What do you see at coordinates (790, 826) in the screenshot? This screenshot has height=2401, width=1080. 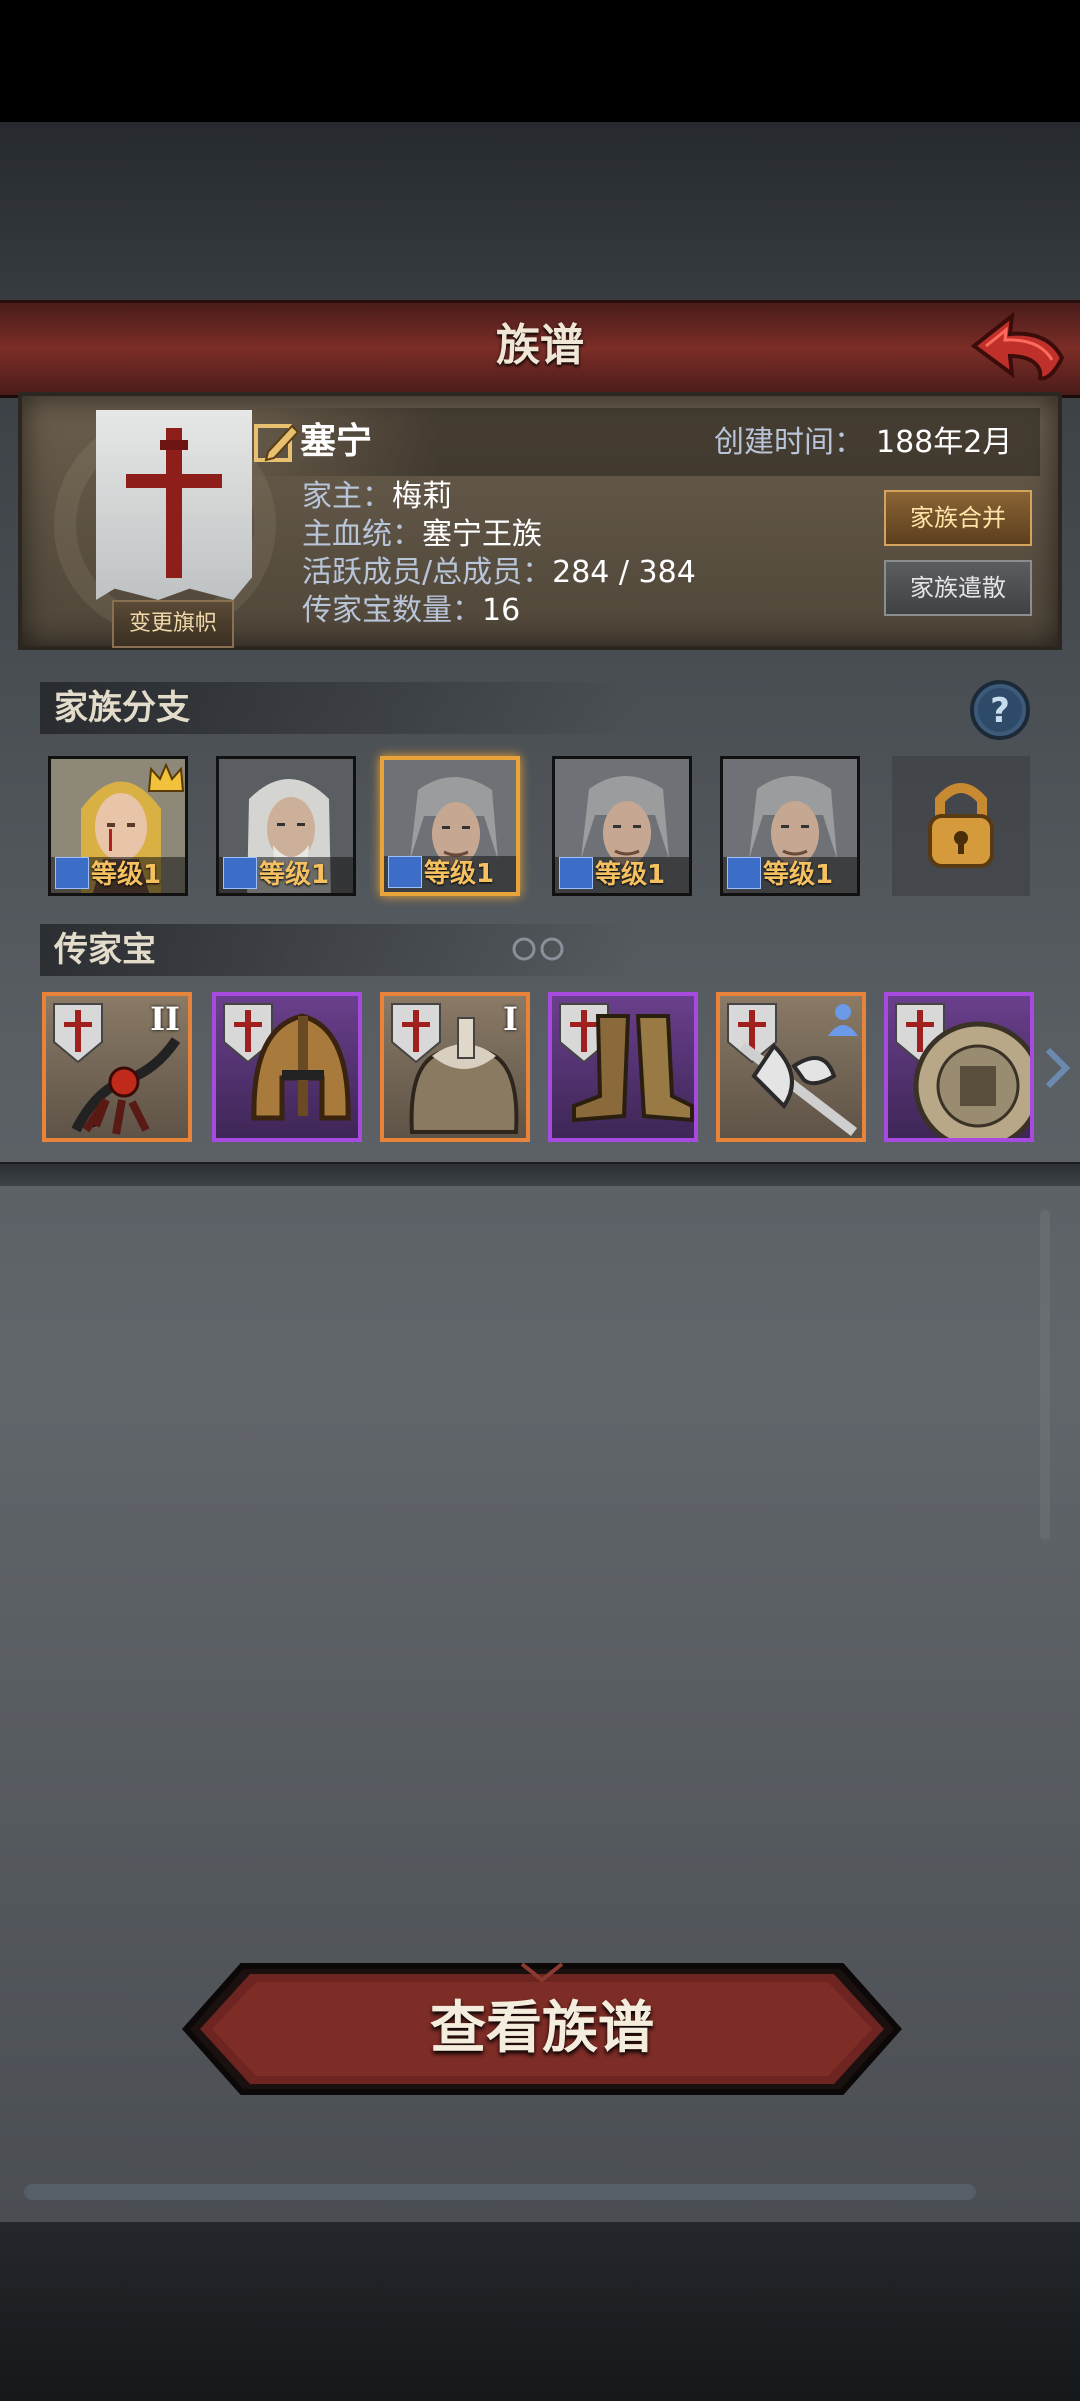 I see `branch-member-5: 等级1` at bounding box center [790, 826].